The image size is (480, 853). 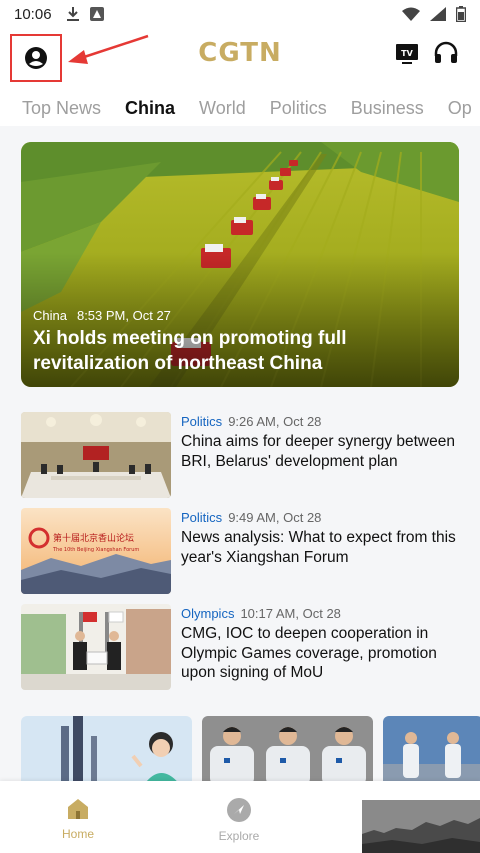 I want to click on news-time: 10:17 AM, Oct 28, so click(x=290, y=613).